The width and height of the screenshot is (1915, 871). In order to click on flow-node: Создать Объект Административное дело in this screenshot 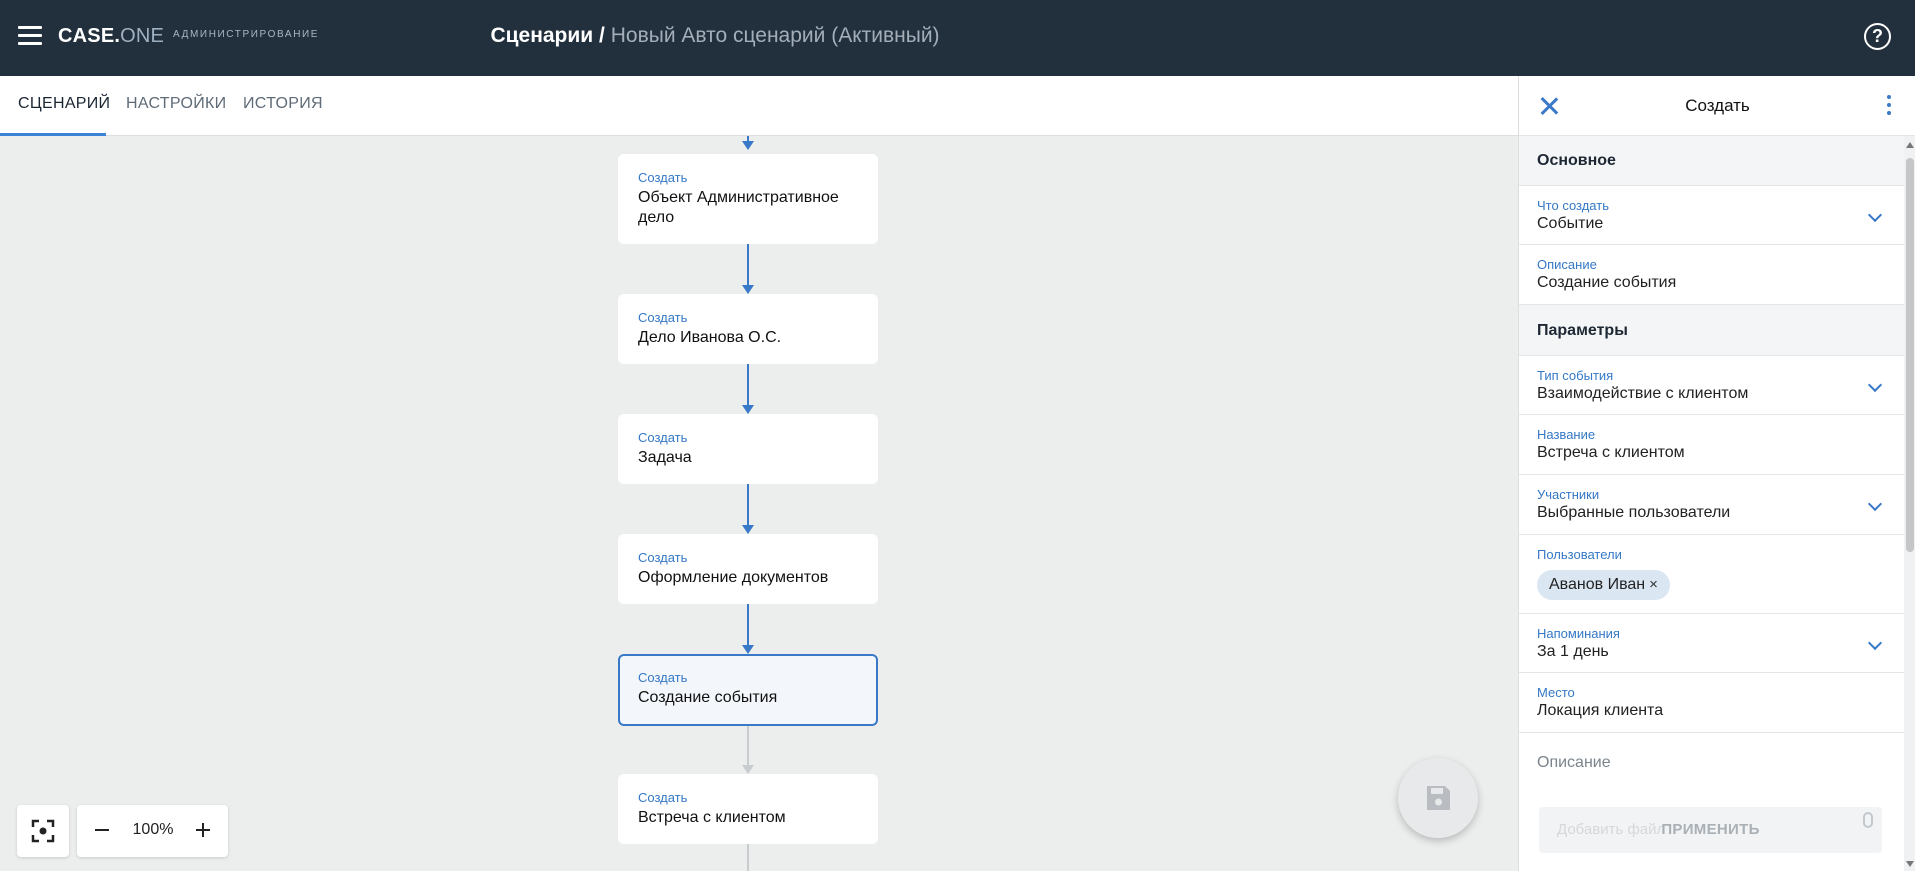, I will do `click(748, 199)`.